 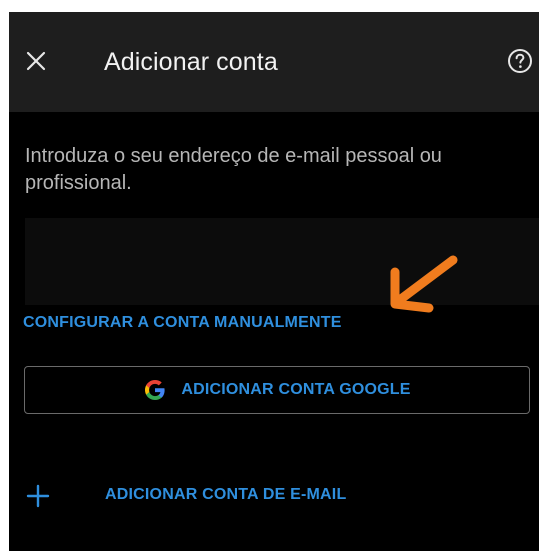 I want to click on close-icon, so click(x=36, y=61).